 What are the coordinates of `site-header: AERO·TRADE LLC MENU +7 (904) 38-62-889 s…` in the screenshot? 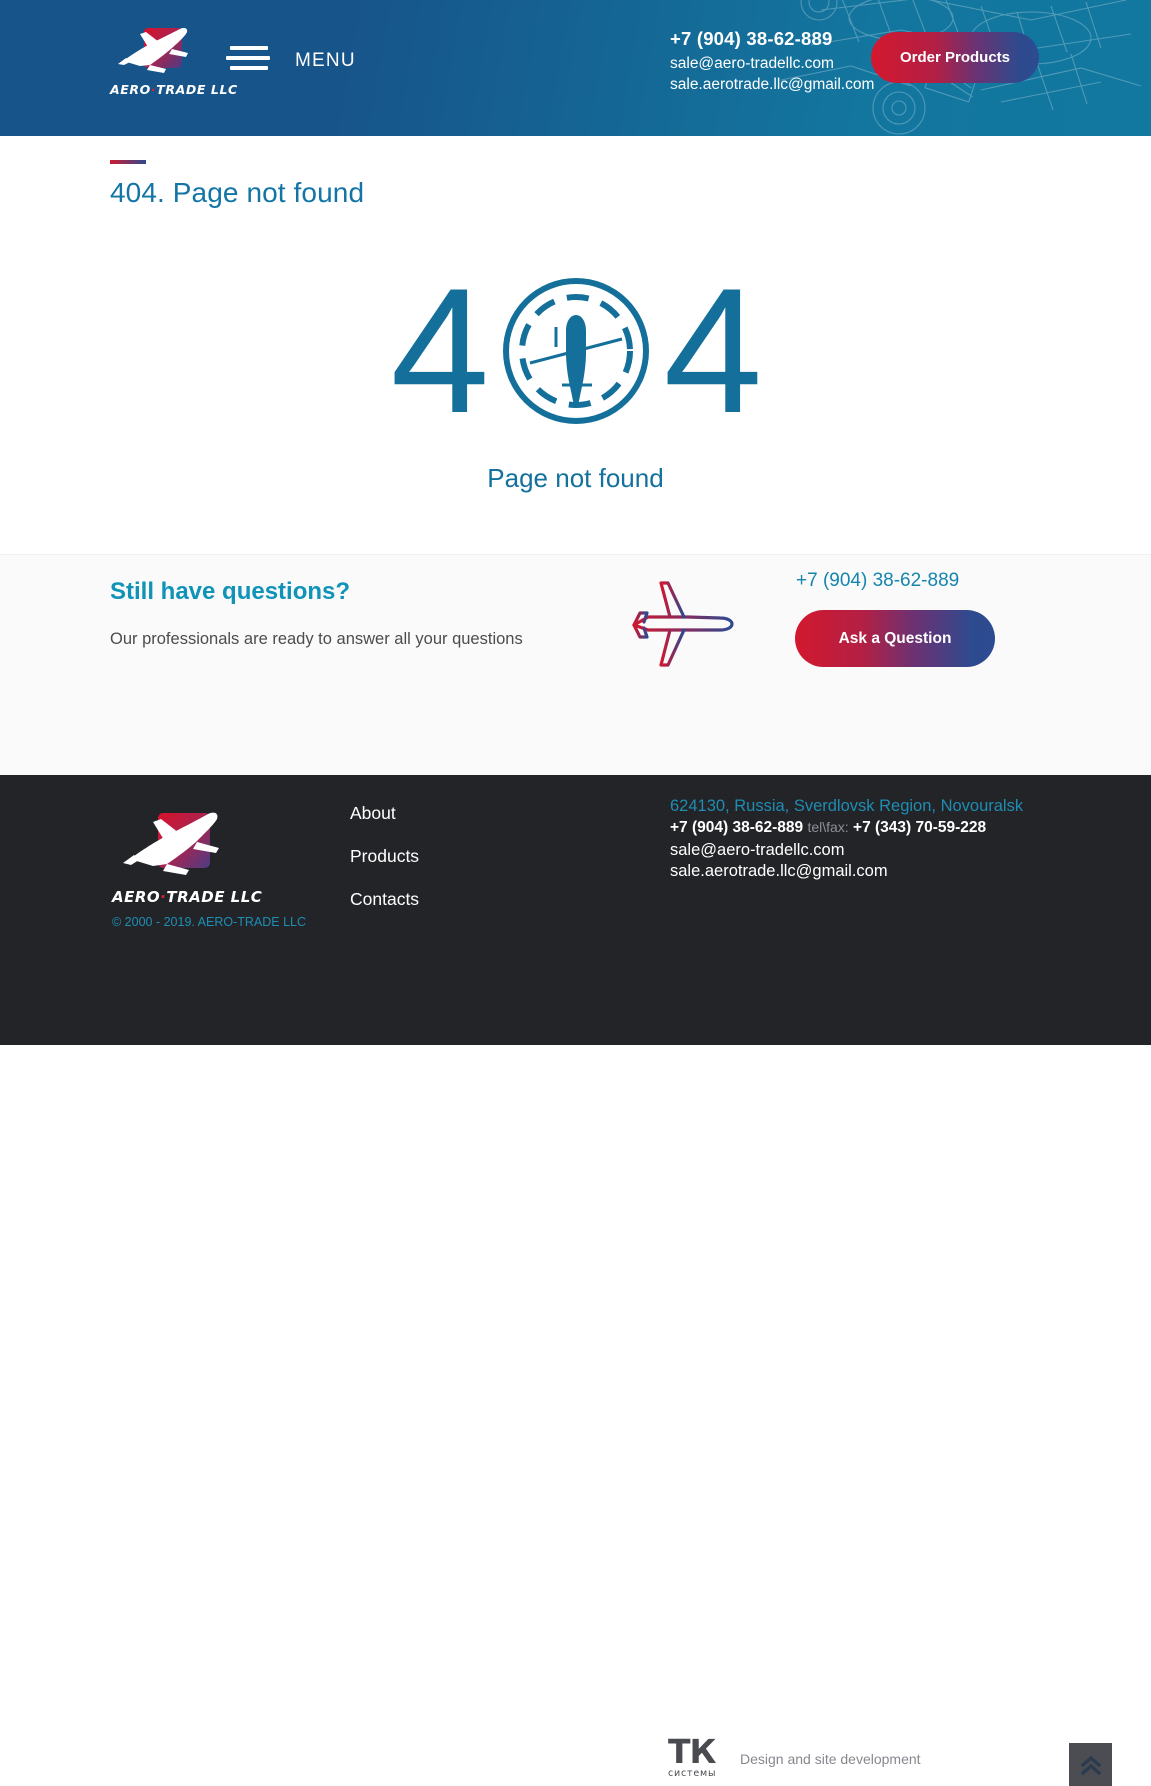 It's located at (575, 68).